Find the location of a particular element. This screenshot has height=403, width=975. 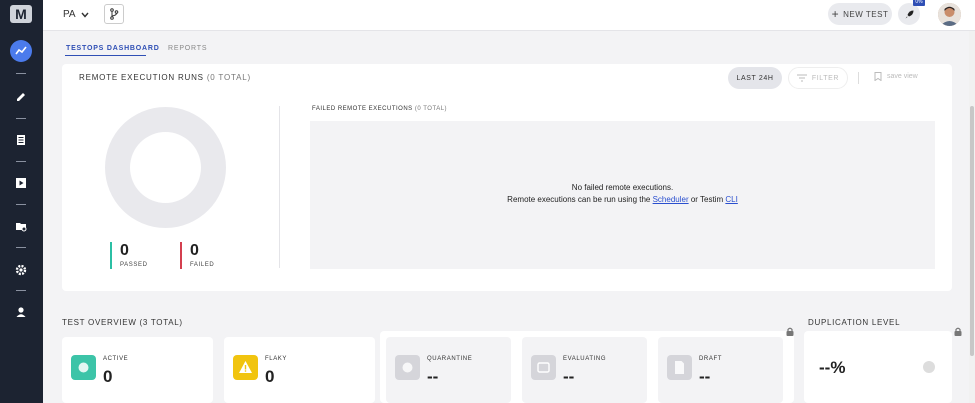

active-icon is located at coordinates (83, 367).